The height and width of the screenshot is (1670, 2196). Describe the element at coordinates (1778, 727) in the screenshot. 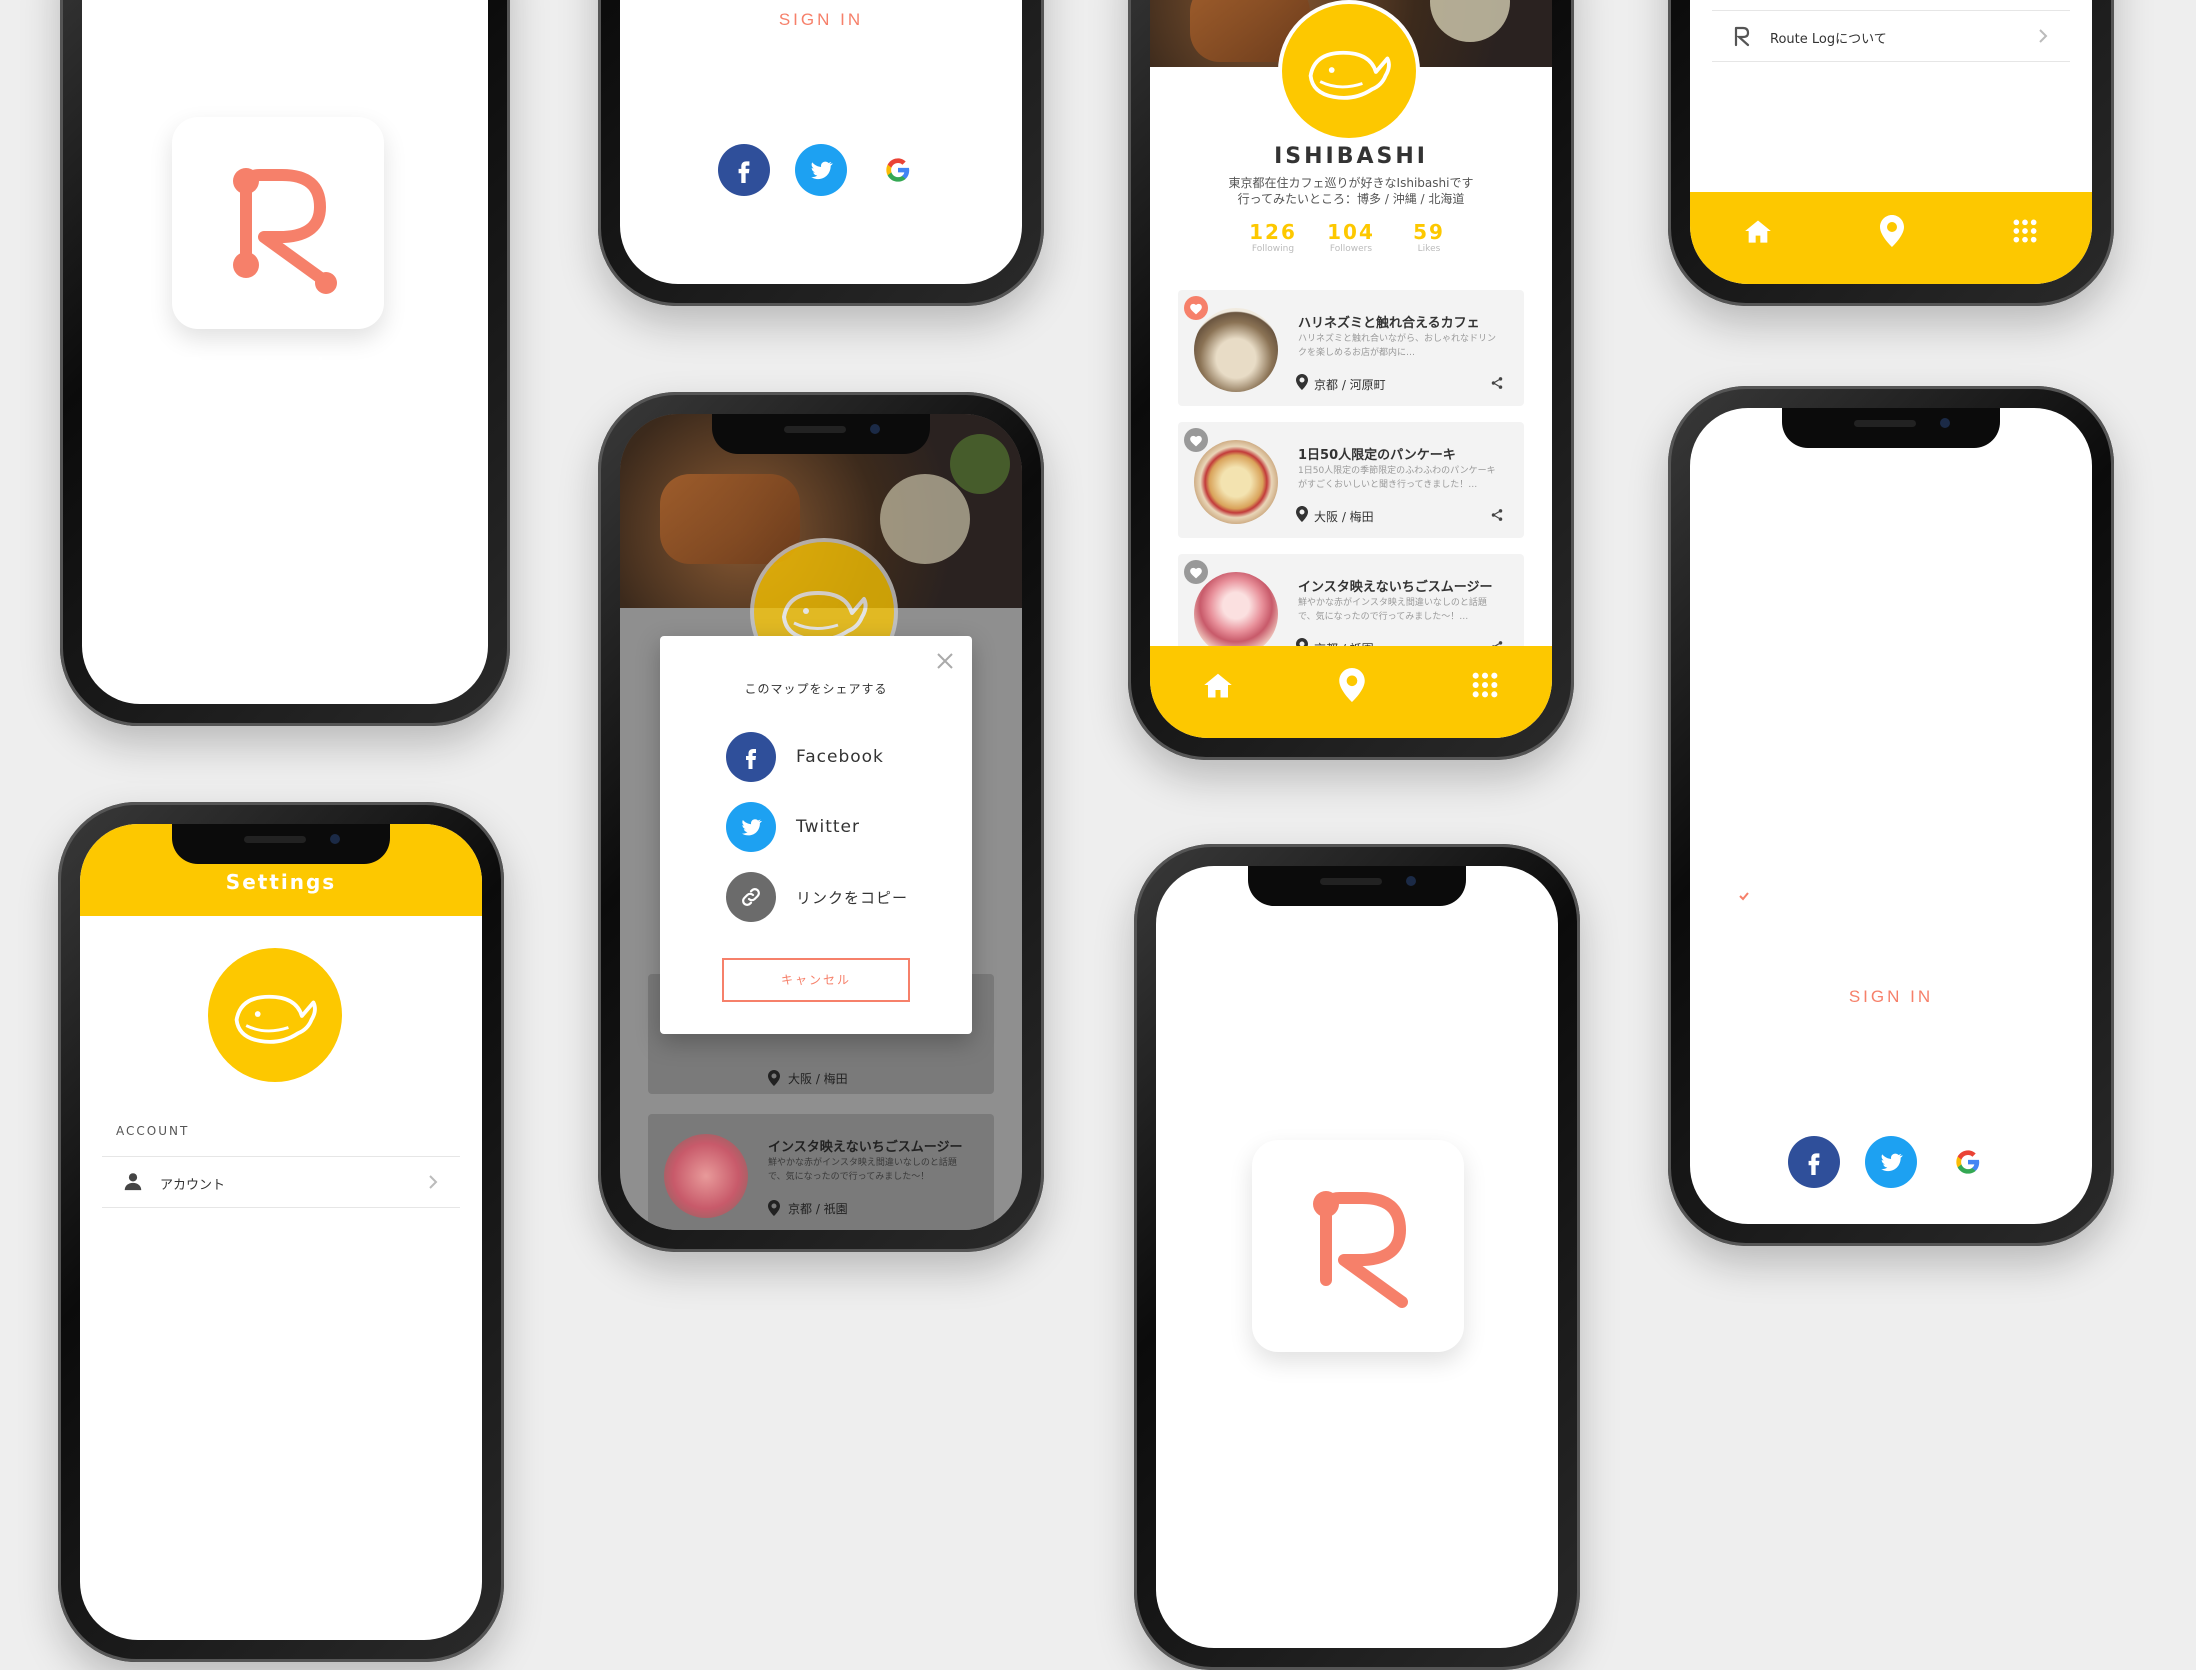

I see `username-label: UserName OR Email` at that location.